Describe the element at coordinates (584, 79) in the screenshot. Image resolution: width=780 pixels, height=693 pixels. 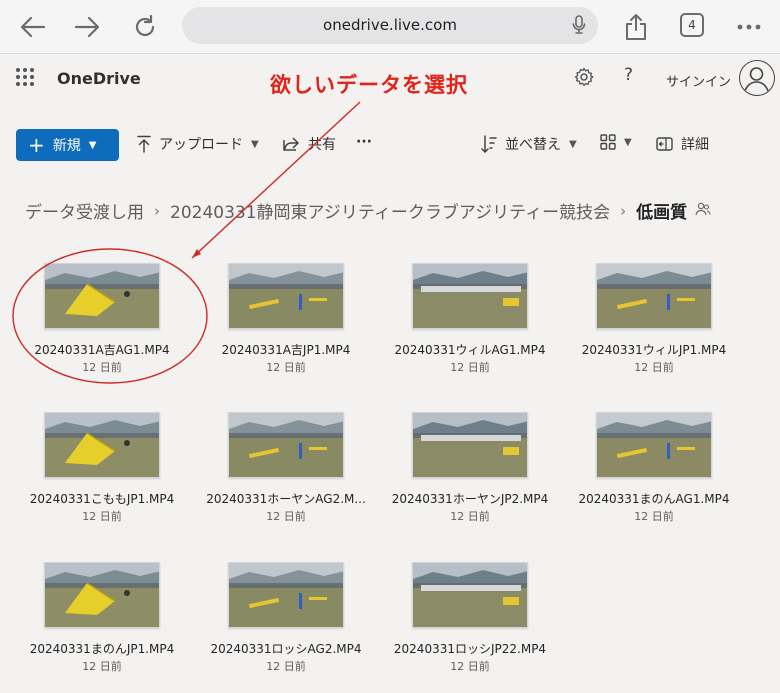
I see `gear-icon` at that location.